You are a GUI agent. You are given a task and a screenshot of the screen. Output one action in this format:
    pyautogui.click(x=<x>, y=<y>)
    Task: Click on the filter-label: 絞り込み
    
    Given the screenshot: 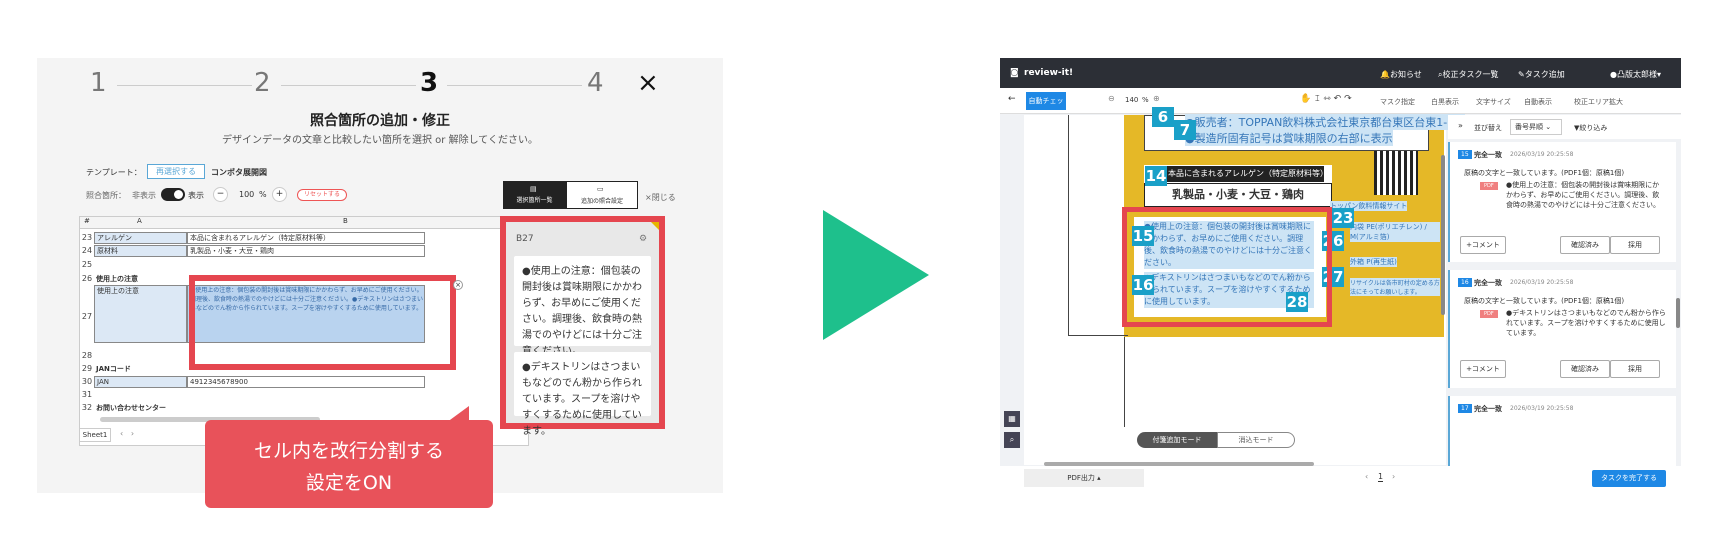 What is the action you would take?
    pyautogui.click(x=1593, y=128)
    